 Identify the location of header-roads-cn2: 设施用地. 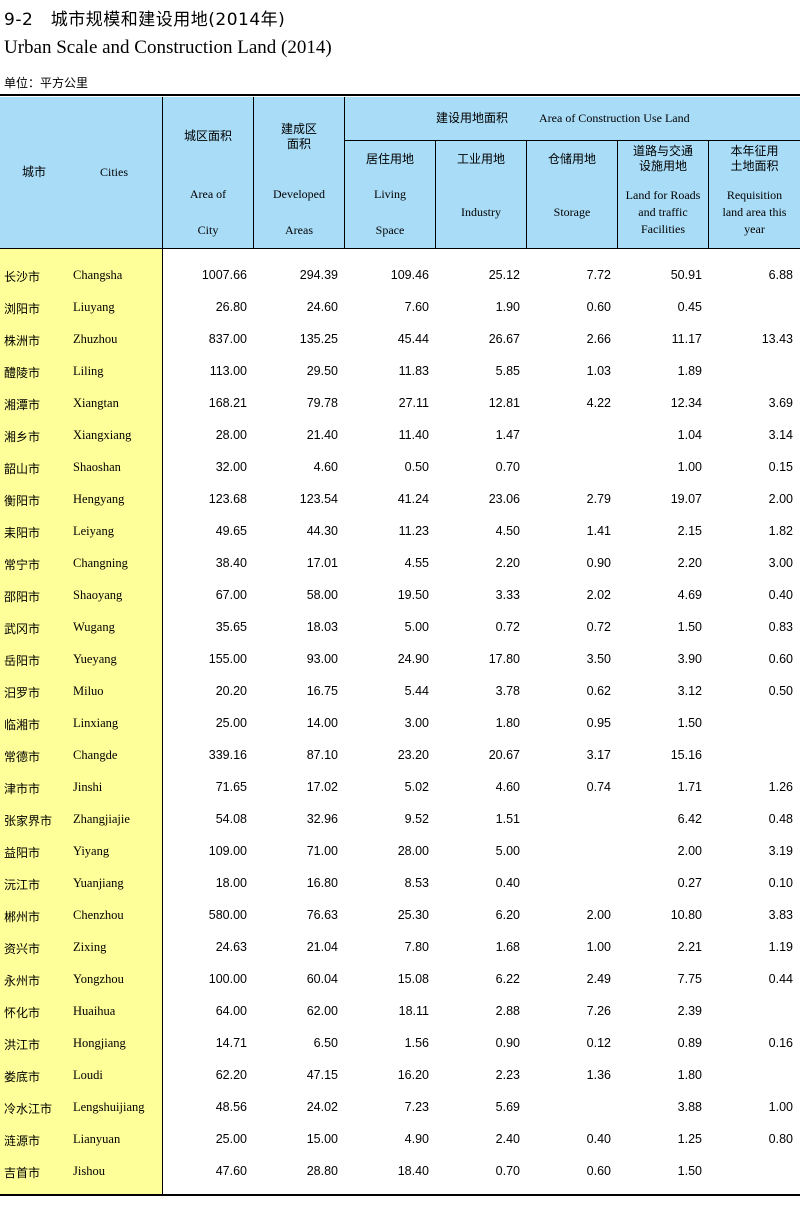
(662, 166).